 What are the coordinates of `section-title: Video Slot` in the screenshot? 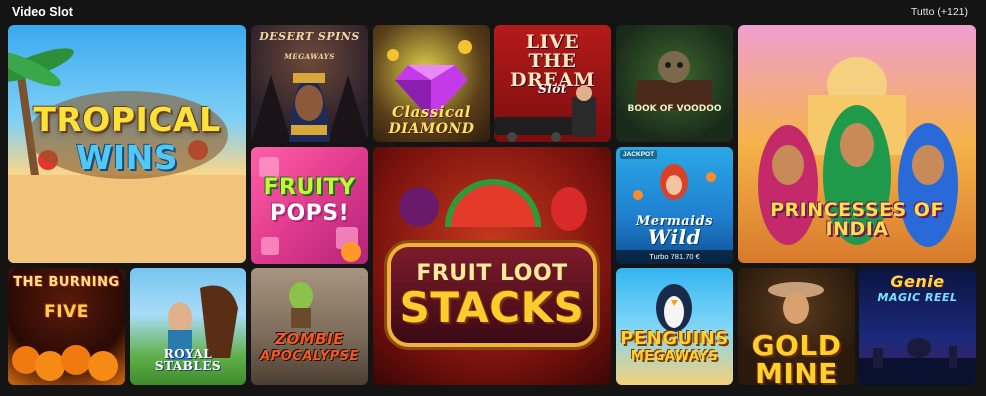 It's located at (42, 12).